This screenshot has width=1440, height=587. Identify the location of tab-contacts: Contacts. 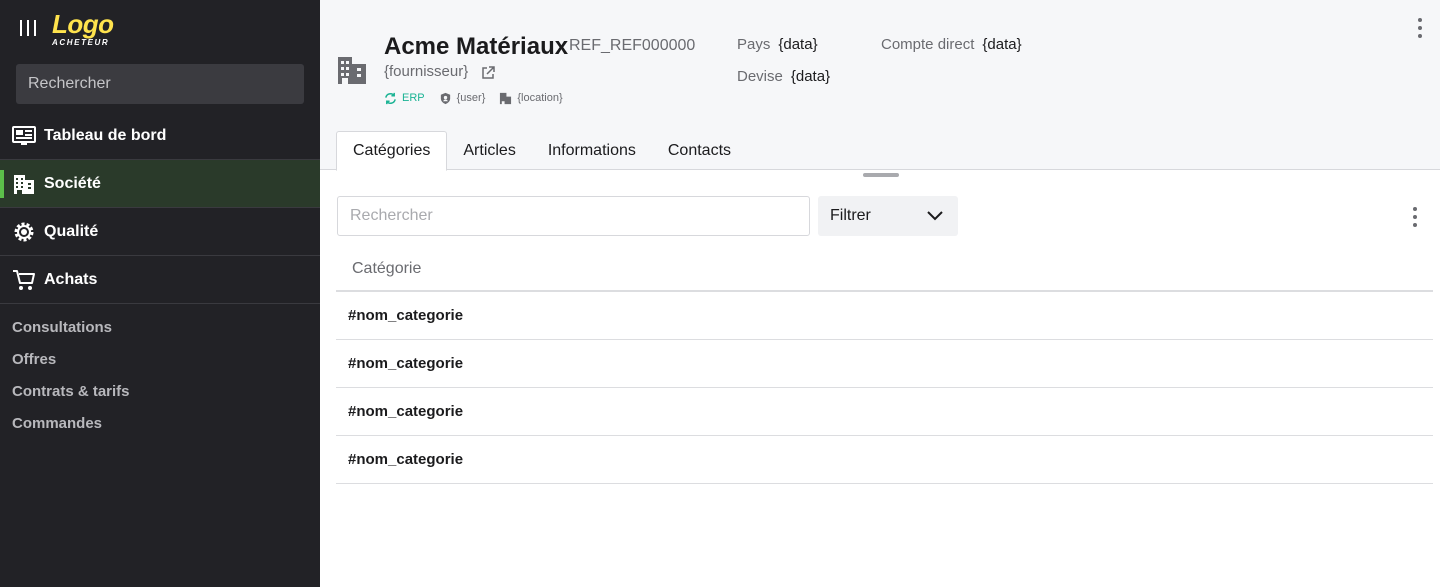
(699, 151).